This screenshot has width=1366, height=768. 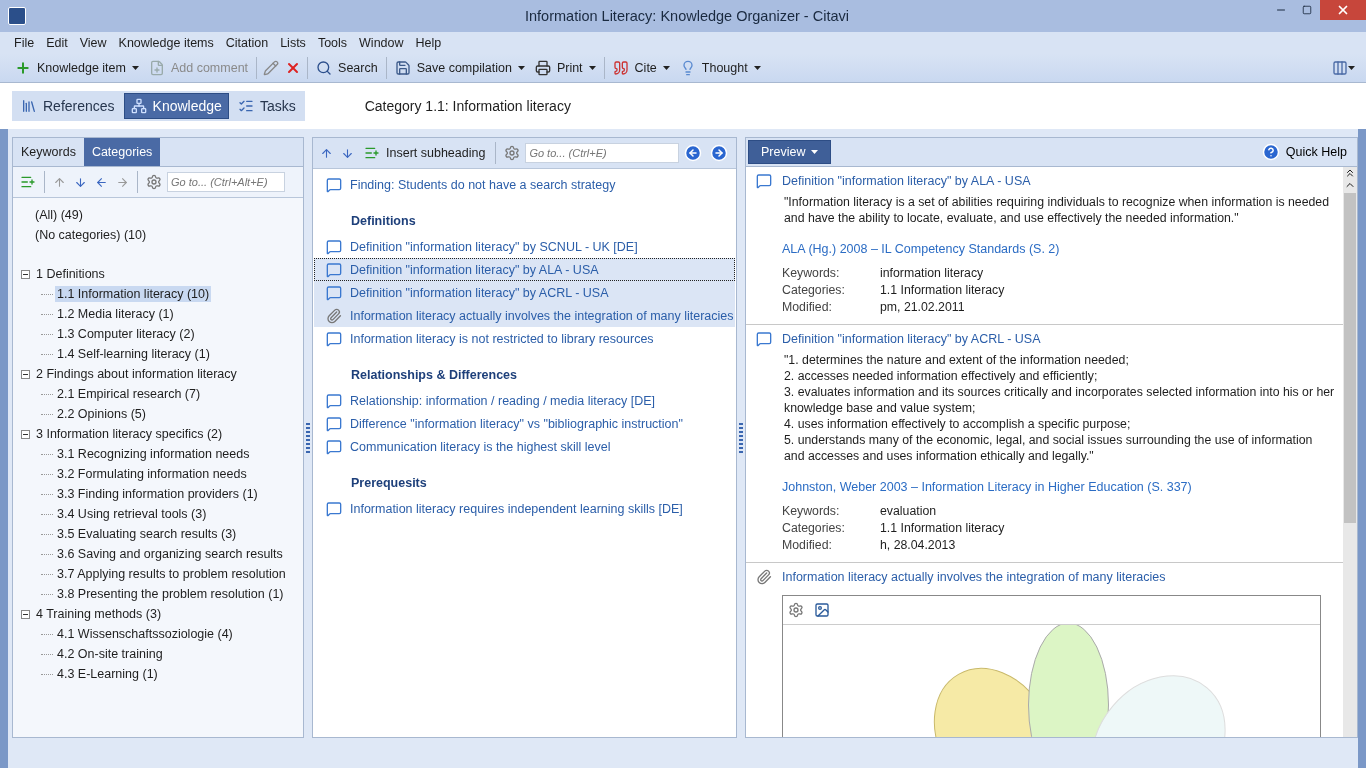 What do you see at coordinates (425, 153) in the screenshot?
I see `insert-subheading-button: Insert subheading` at bounding box center [425, 153].